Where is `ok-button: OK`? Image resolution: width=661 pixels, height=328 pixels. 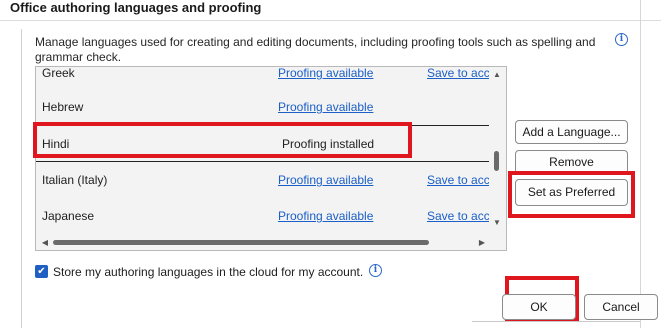 ok-button: OK is located at coordinates (539, 307).